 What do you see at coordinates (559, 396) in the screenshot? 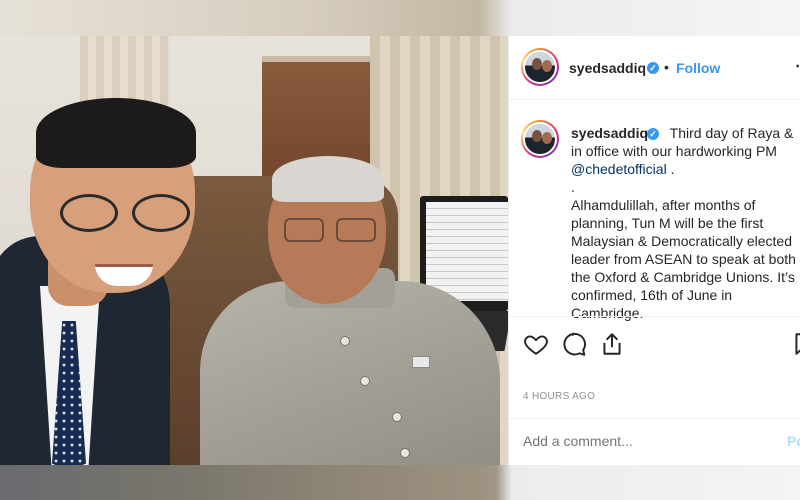
I see `post-timestamp: 4 HOURS AGO` at bounding box center [559, 396].